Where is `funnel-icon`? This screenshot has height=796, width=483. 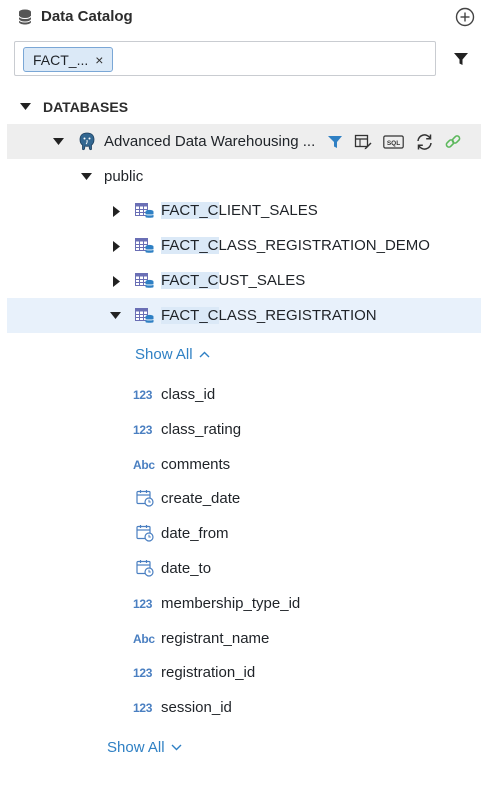
funnel-icon is located at coordinates (461, 59).